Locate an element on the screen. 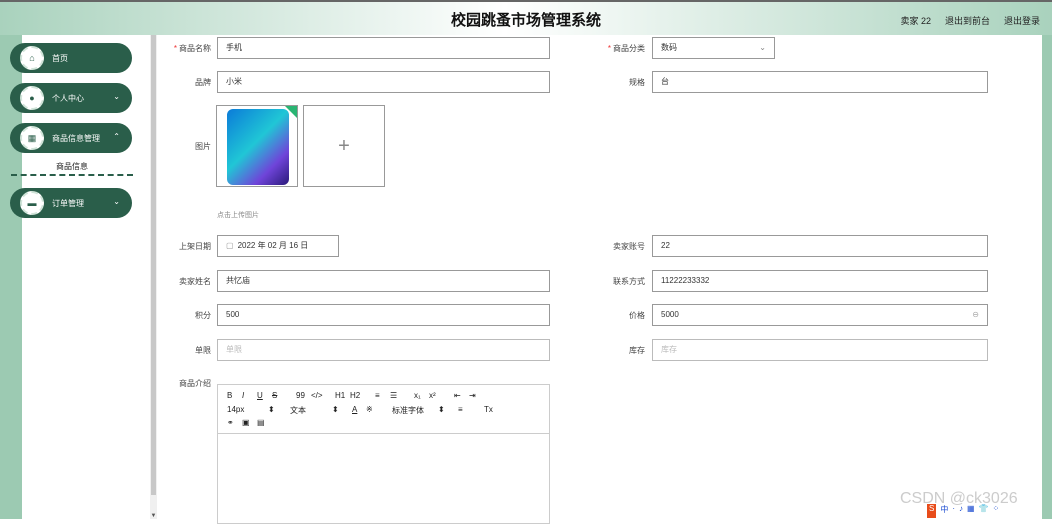  header-links: 卖家 22 退出到前台 退出登录 is located at coordinates (970, 20).